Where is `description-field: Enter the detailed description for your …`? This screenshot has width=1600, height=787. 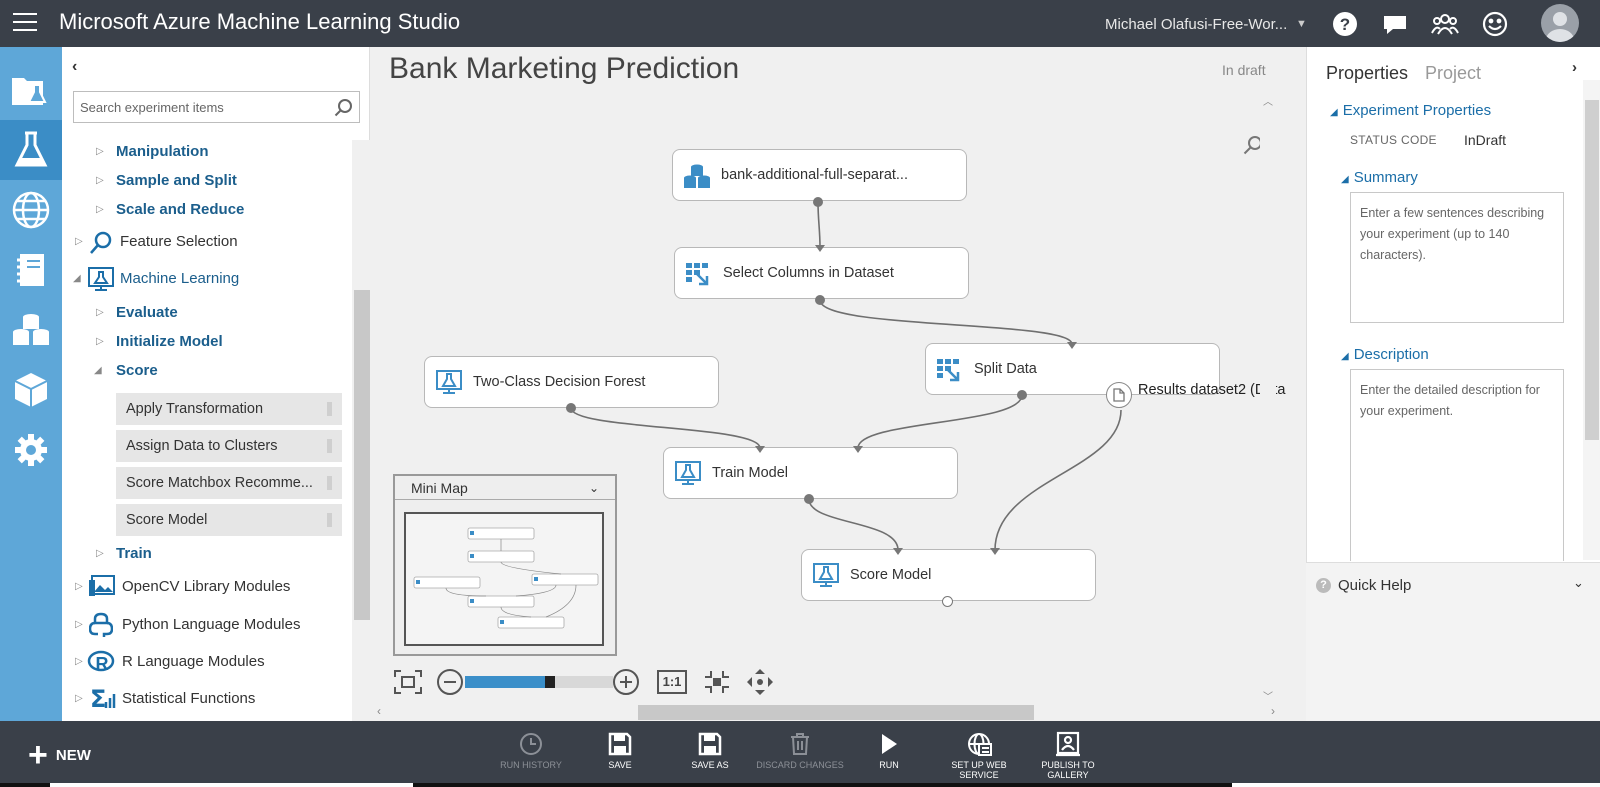
description-field: Enter the detailed description for your … is located at coordinates (1457, 465).